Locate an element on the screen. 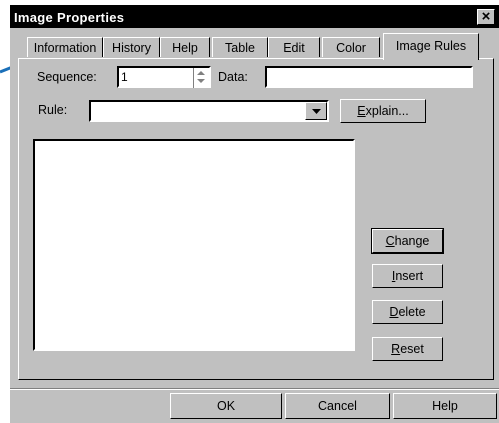 This screenshot has height=423, width=499. rule-dropdown is located at coordinates (209, 111).